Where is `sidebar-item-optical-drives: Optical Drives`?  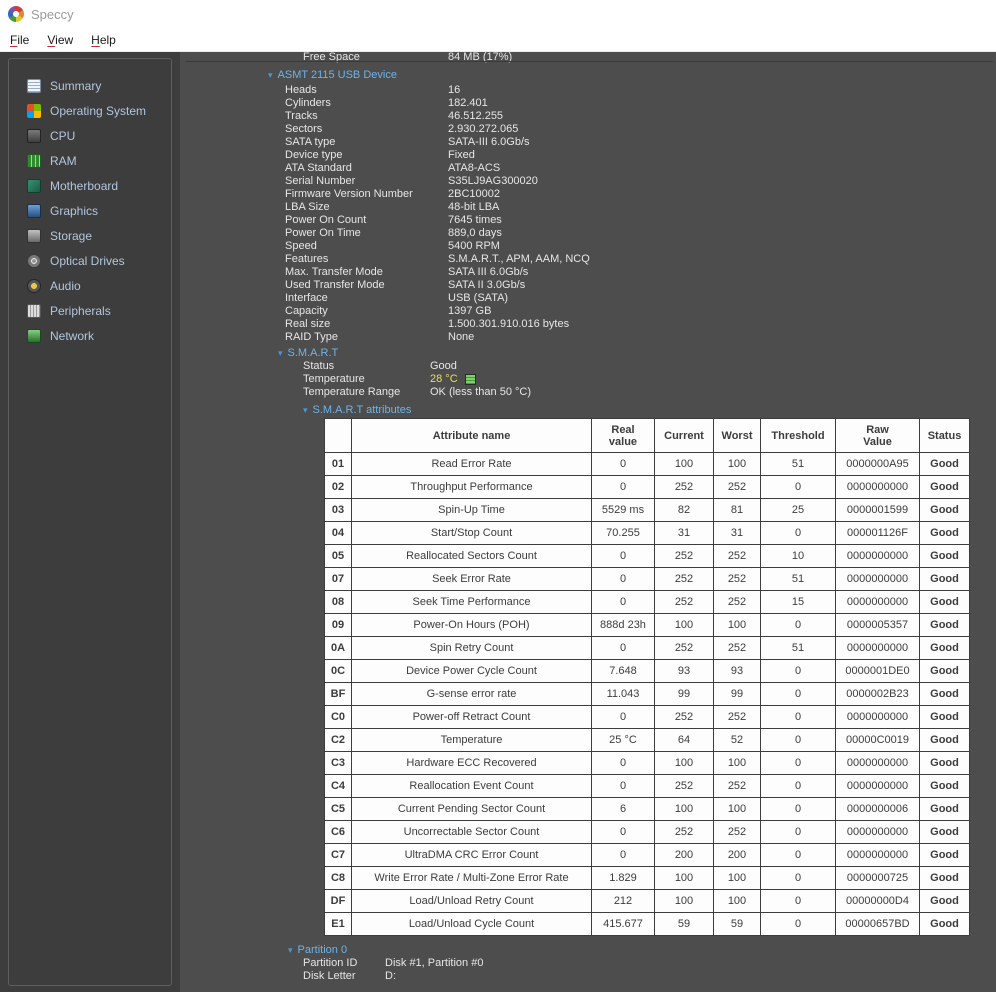 sidebar-item-optical-drives: Optical Drives is located at coordinates (90, 260).